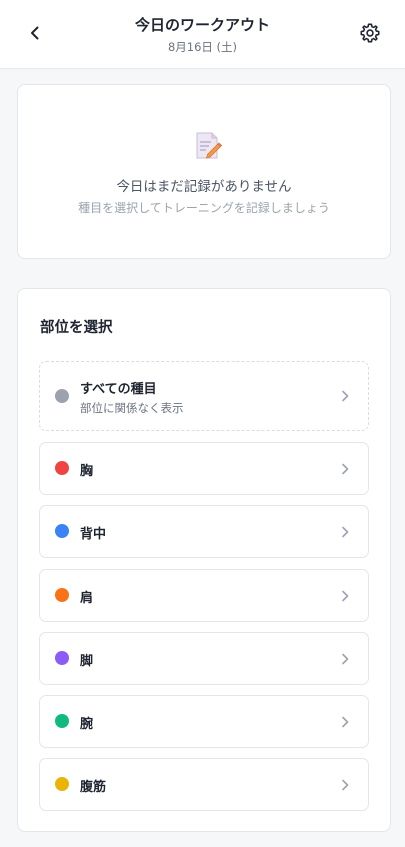 Image resolution: width=405 pixels, height=847 pixels. Describe the element at coordinates (204, 531) in the screenshot. I see `body-part-back: 背中` at that location.